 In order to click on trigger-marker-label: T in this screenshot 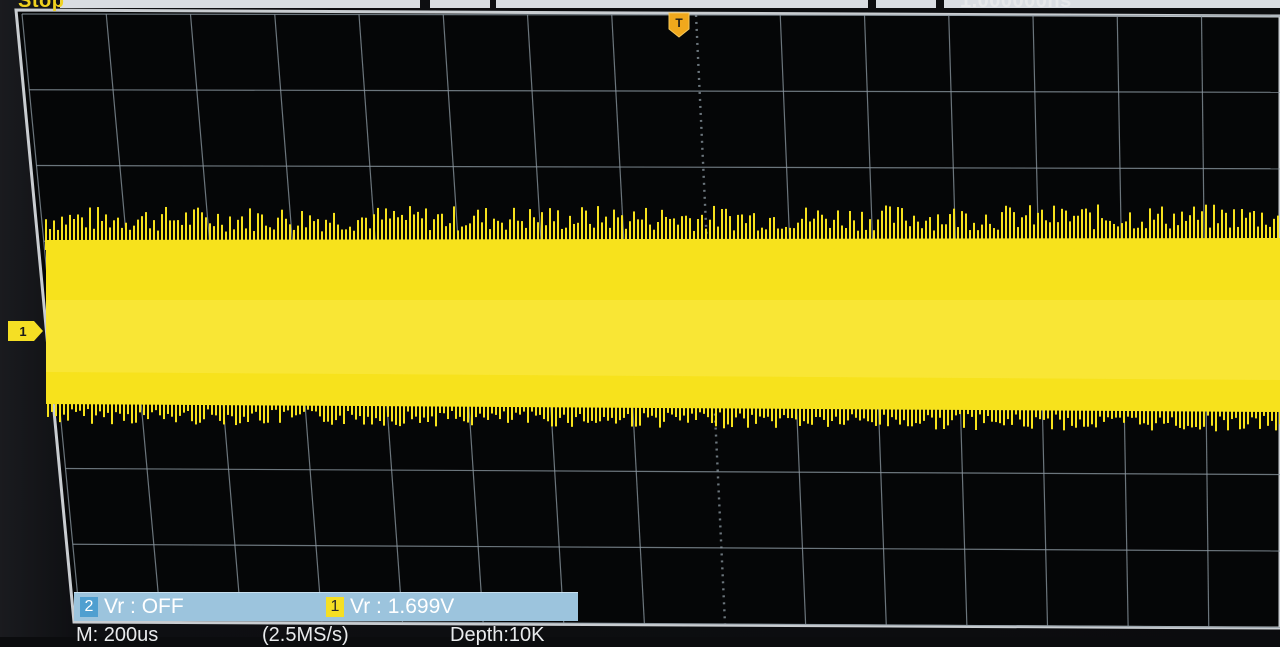, I will do `click(679, 23)`.